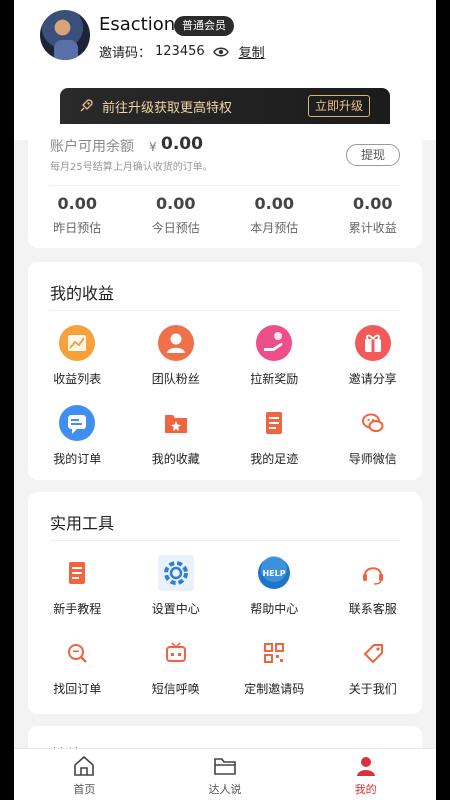 This screenshot has width=450, height=800. I want to click on tools-title: 实用工具, so click(82, 523).